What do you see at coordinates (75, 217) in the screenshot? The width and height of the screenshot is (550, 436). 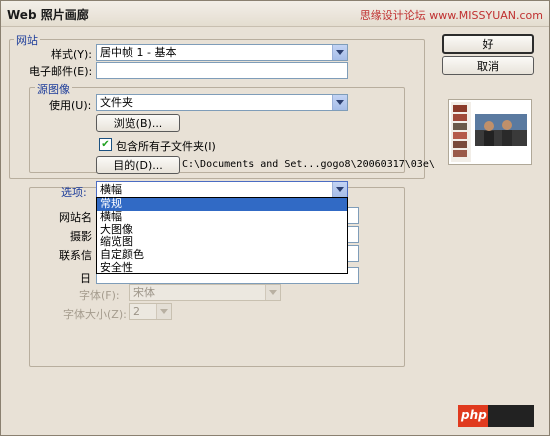 I see `site-name-label: 网站名` at bounding box center [75, 217].